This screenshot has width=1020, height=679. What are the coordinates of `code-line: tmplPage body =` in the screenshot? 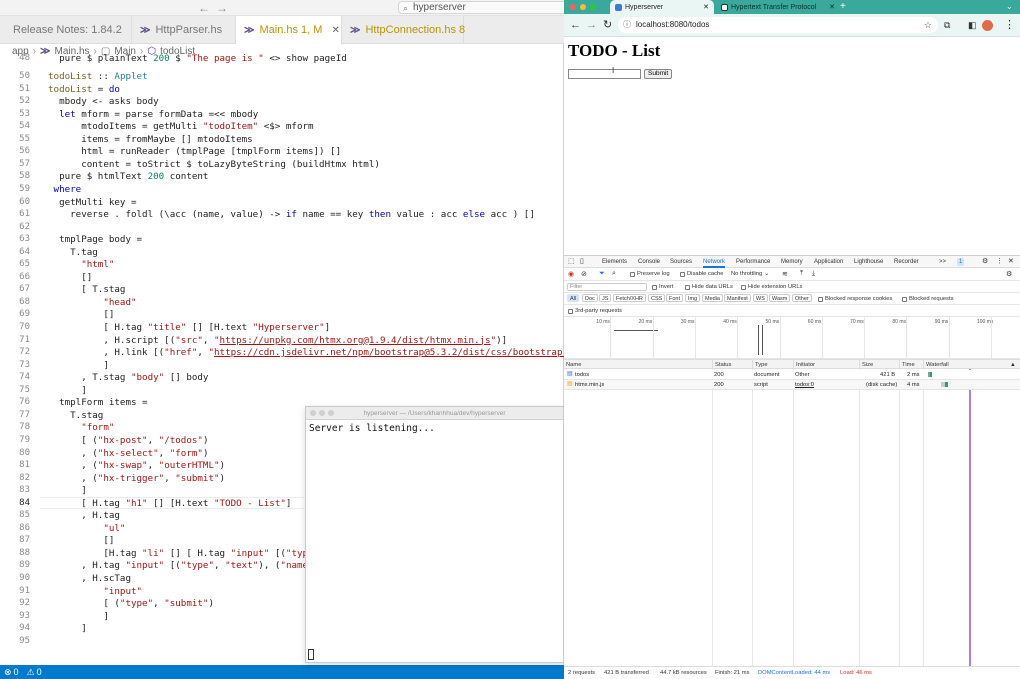 It's located at (95, 239).